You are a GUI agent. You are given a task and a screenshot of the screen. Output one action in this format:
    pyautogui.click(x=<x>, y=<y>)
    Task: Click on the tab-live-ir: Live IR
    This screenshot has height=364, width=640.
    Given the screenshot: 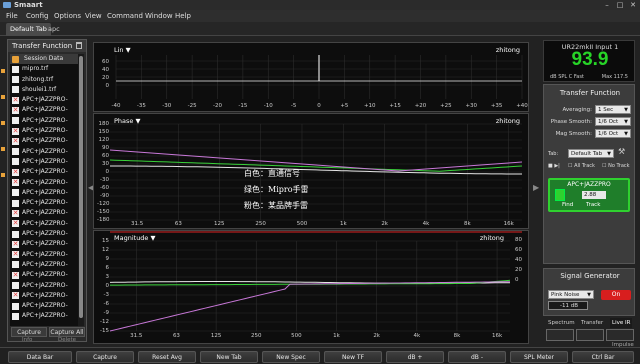 What is the action you would take?
    pyautogui.click(x=621, y=323)
    